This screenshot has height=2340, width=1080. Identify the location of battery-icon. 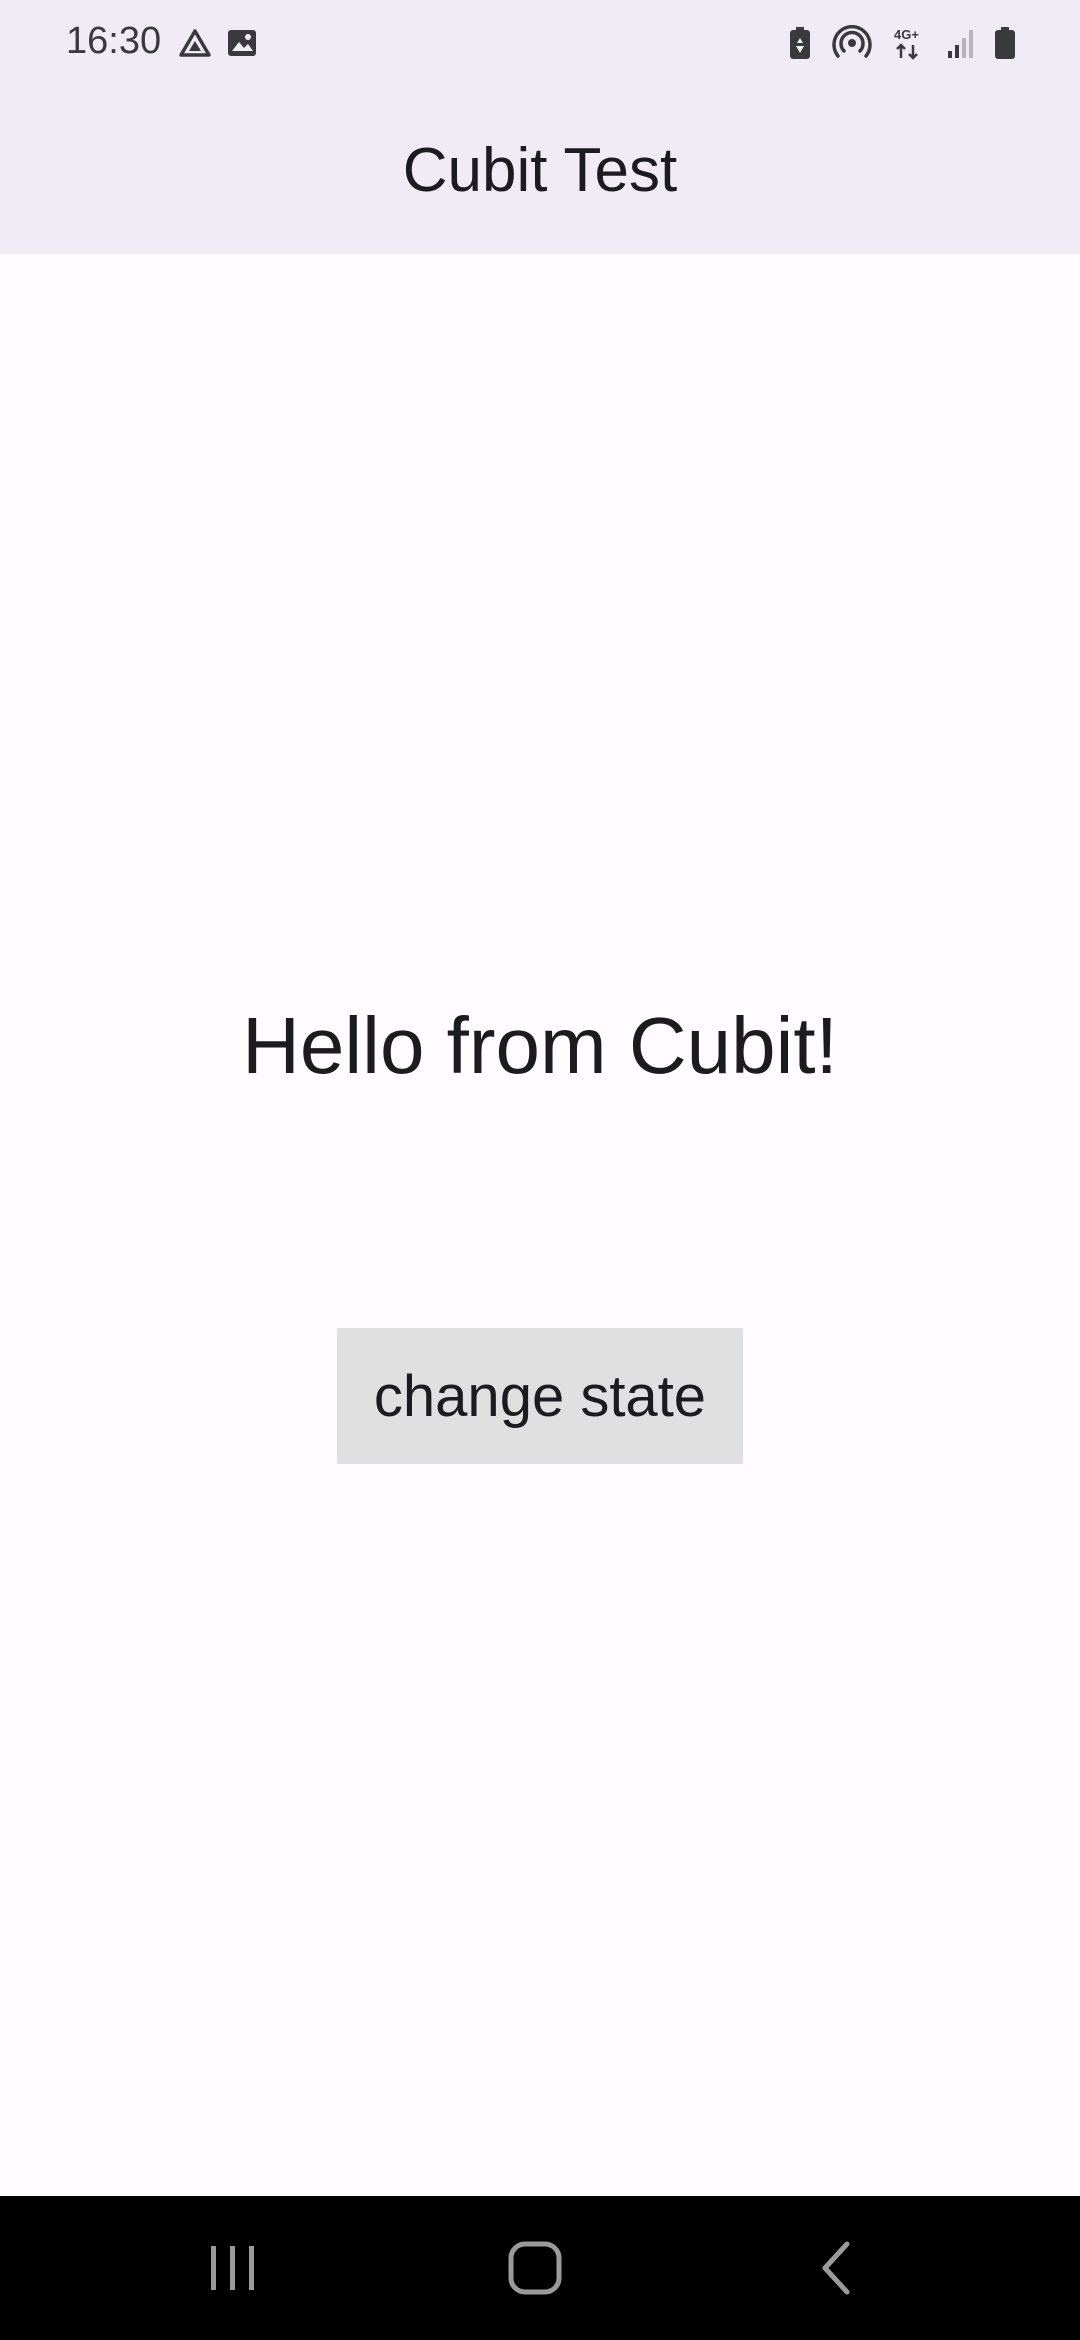
(1005, 43).